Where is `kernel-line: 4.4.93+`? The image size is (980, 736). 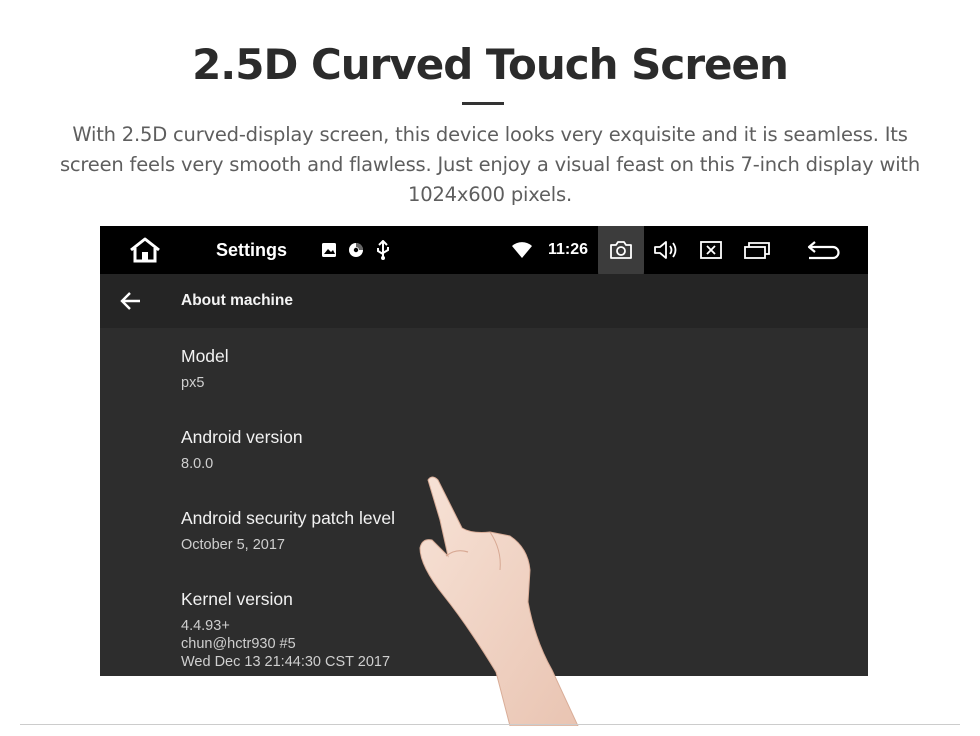
kernel-line: 4.4.93+ is located at coordinates (205, 626).